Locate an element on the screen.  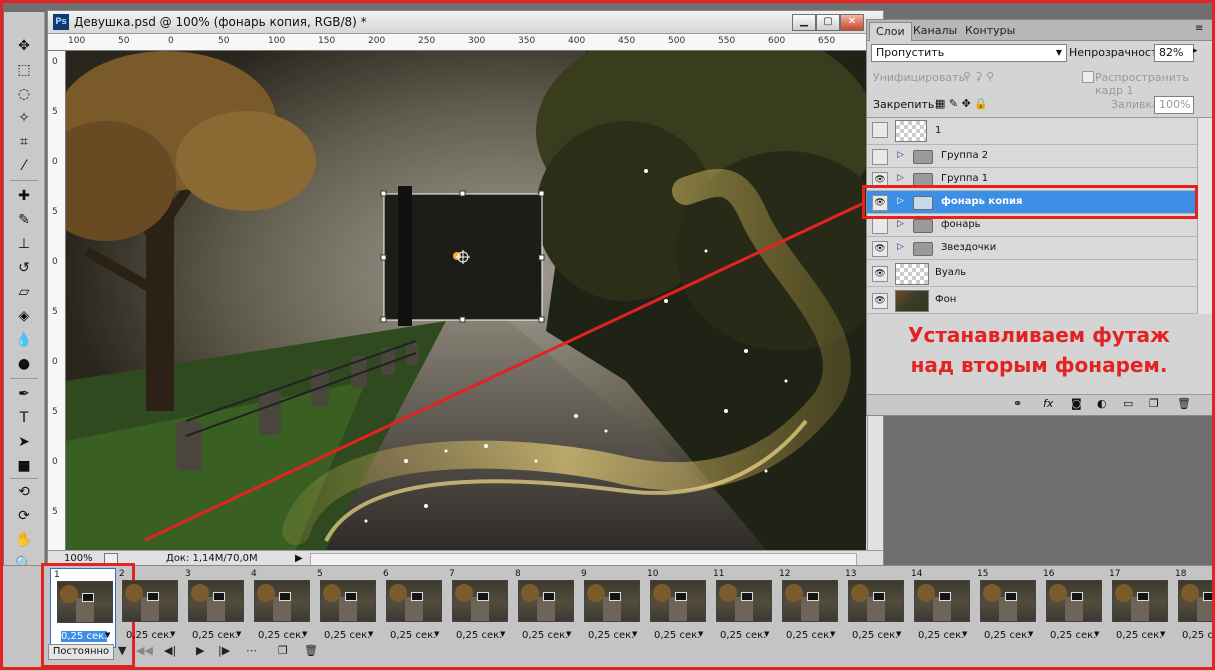
animation-frame: 13 0,25 сек. ▼ is located at coordinates (874, 607).